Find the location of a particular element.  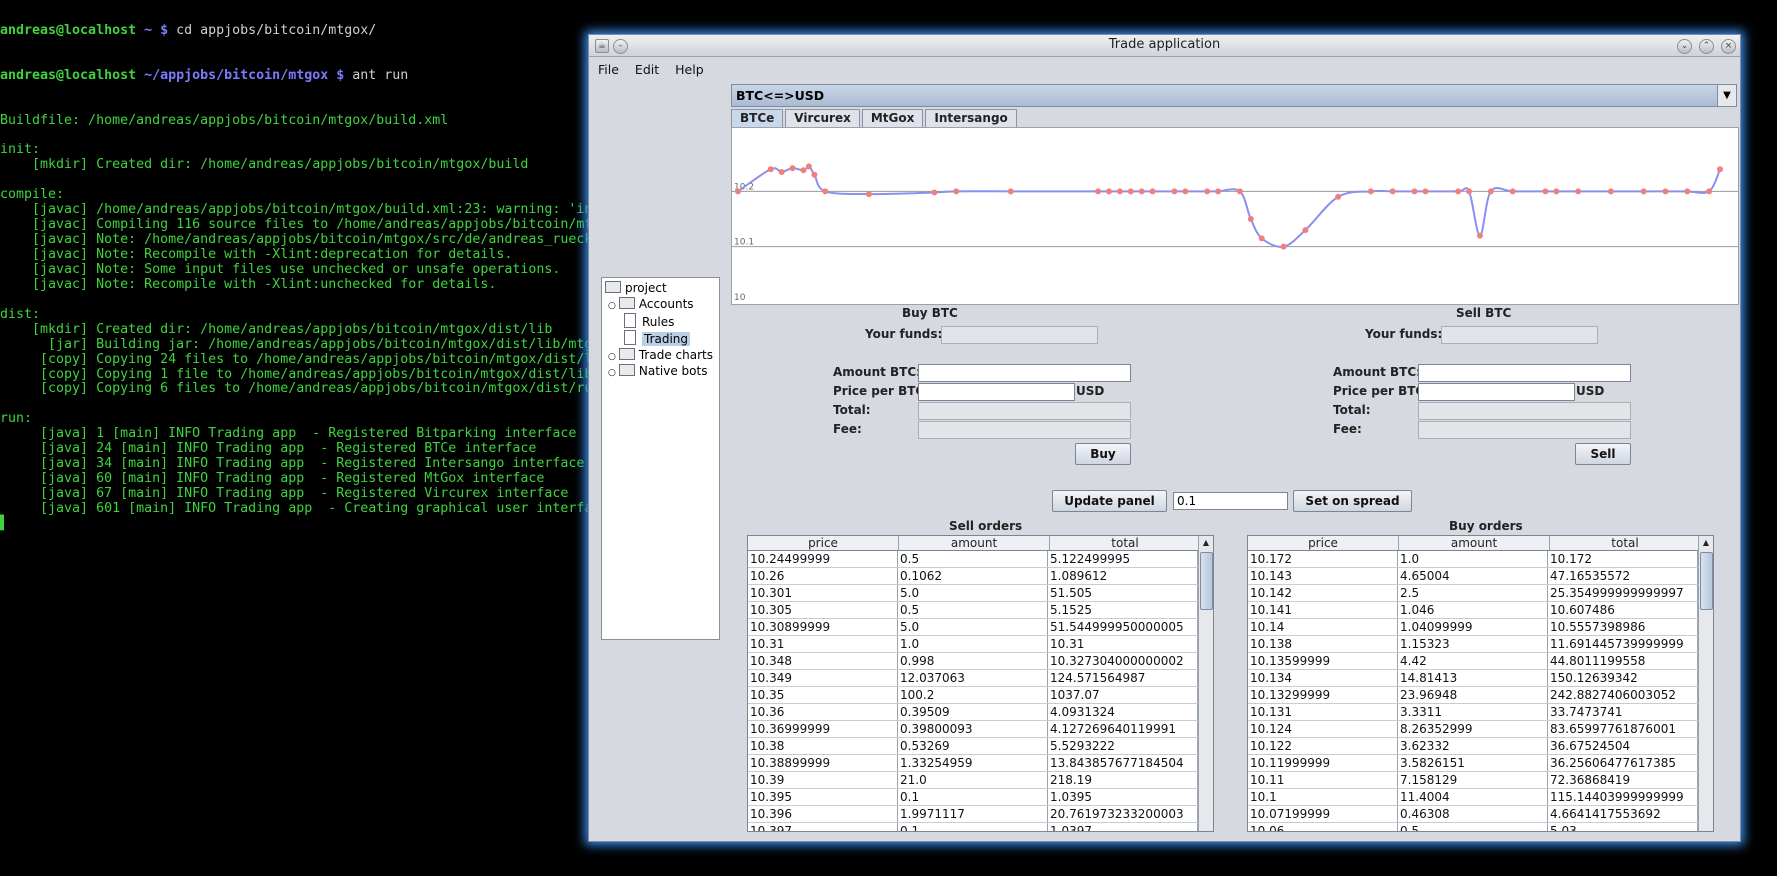

close-icon: × is located at coordinates (1728, 46).